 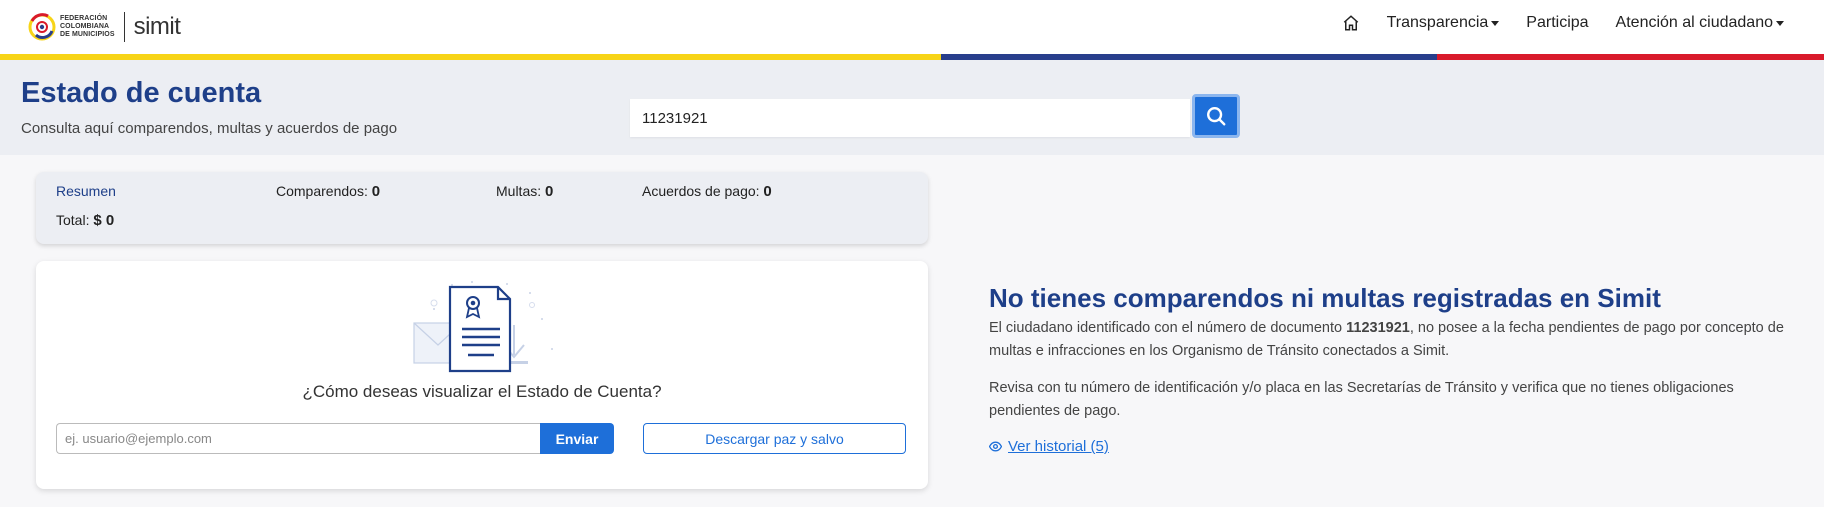 I want to click on nav-transparencia: Transparencia, so click(x=1443, y=23).